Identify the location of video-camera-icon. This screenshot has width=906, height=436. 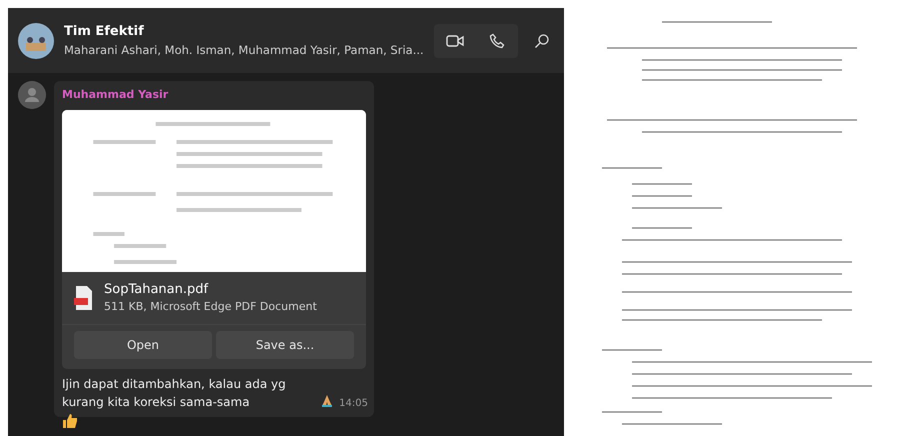
(455, 41).